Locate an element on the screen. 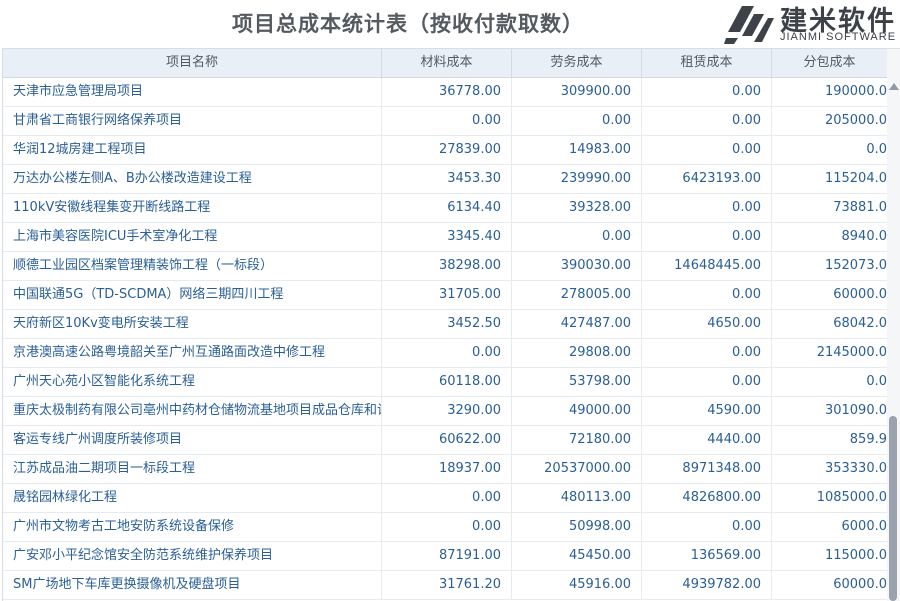 The height and width of the screenshot is (601, 900). rental-cost-cell: 4826800.00 is located at coordinates (707, 498).